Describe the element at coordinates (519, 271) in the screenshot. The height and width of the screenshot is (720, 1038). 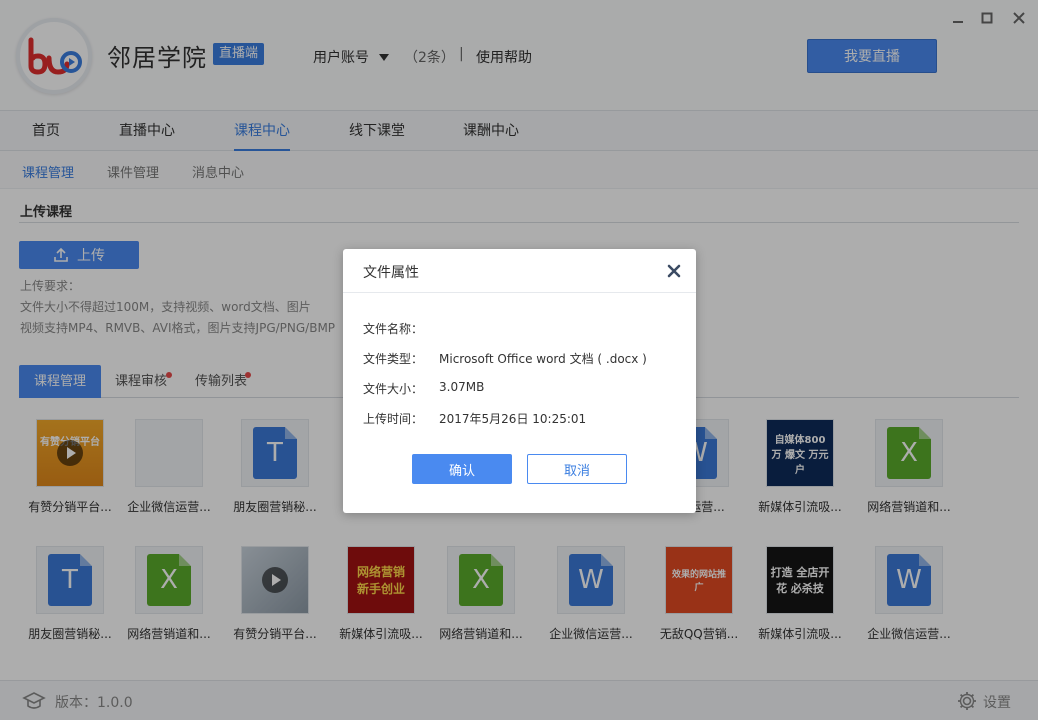
I see `dialog-header: 文件属性` at that location.